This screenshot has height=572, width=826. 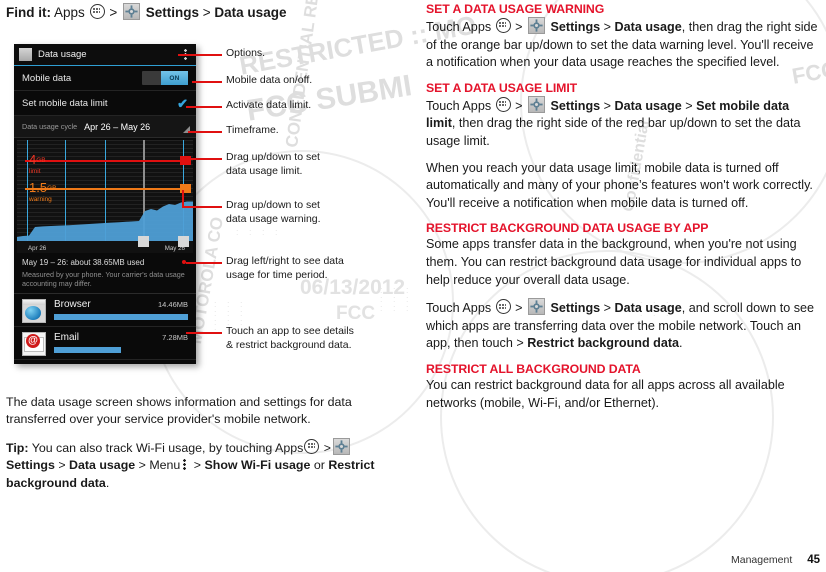 I want to click on cycle-value: Apr 26 – May 26, so click(x=117, y=126).